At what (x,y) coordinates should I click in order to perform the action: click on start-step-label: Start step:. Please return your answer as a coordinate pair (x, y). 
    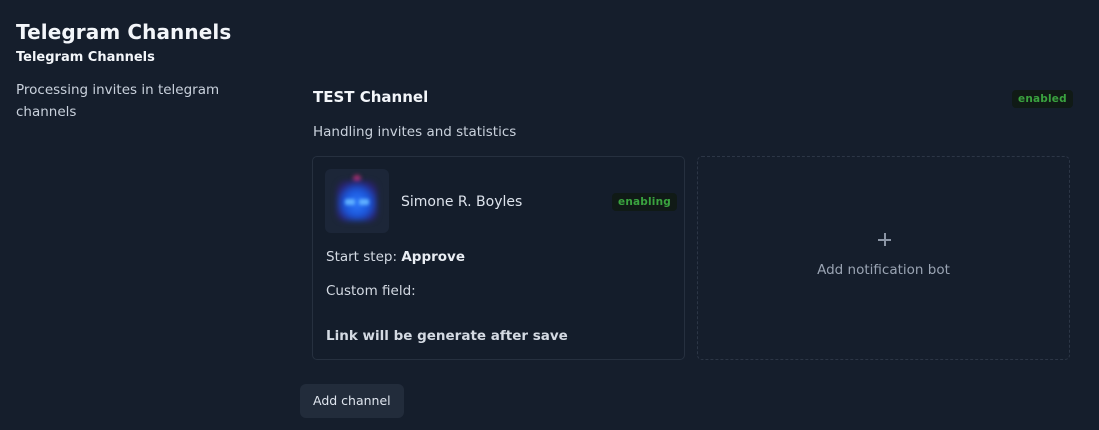
    Looking at the image, I should click on (362, 257).